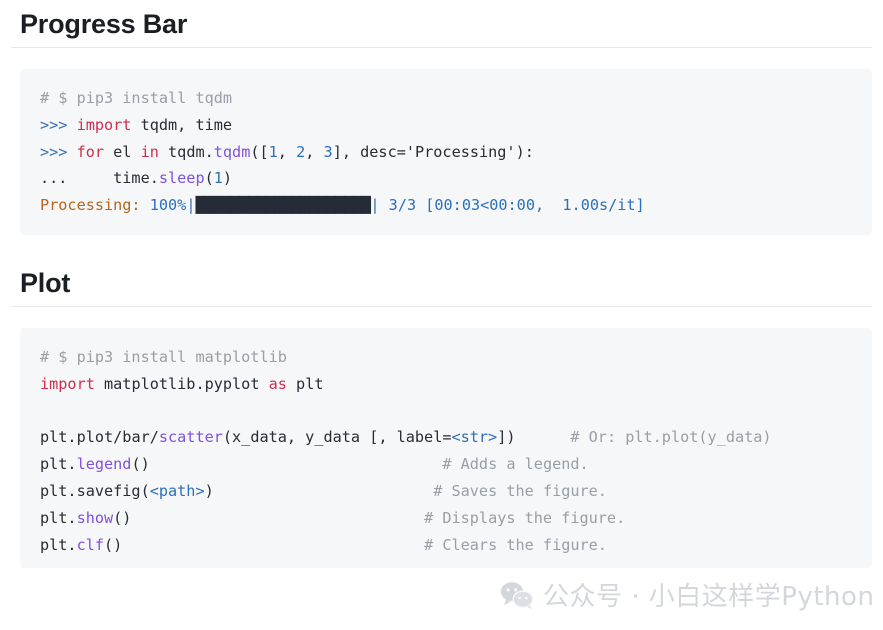 The height and width of the screenshot is (630, 883). Describe the element at coordinates (337, 437) in the screenshot. I see `code-token: (x_data, y_data [, label=` at that location.